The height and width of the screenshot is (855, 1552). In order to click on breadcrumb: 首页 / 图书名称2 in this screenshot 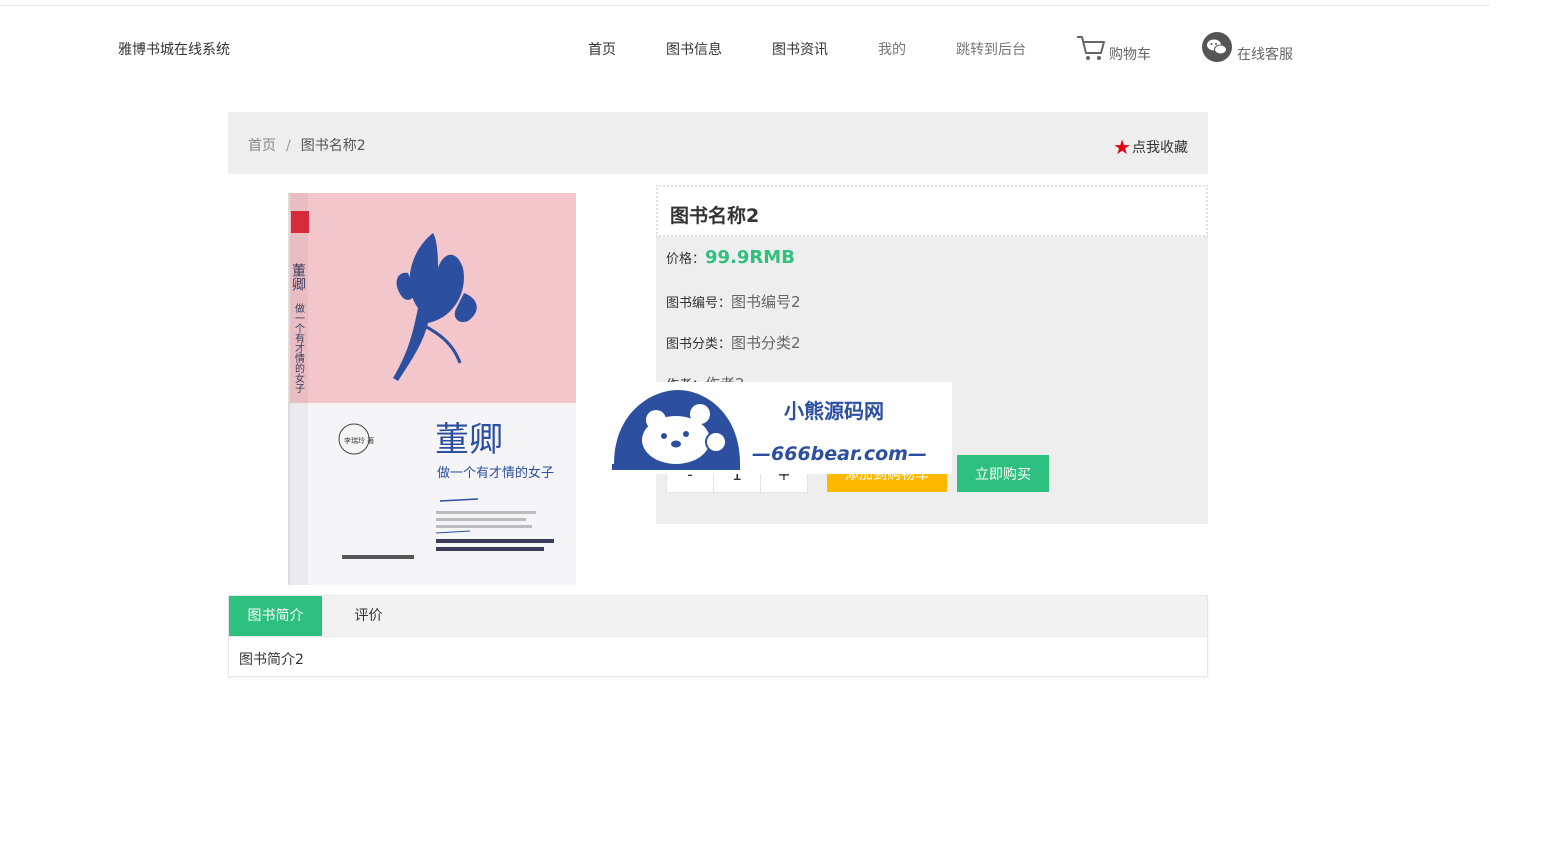, I will do `click(307, 145)`.